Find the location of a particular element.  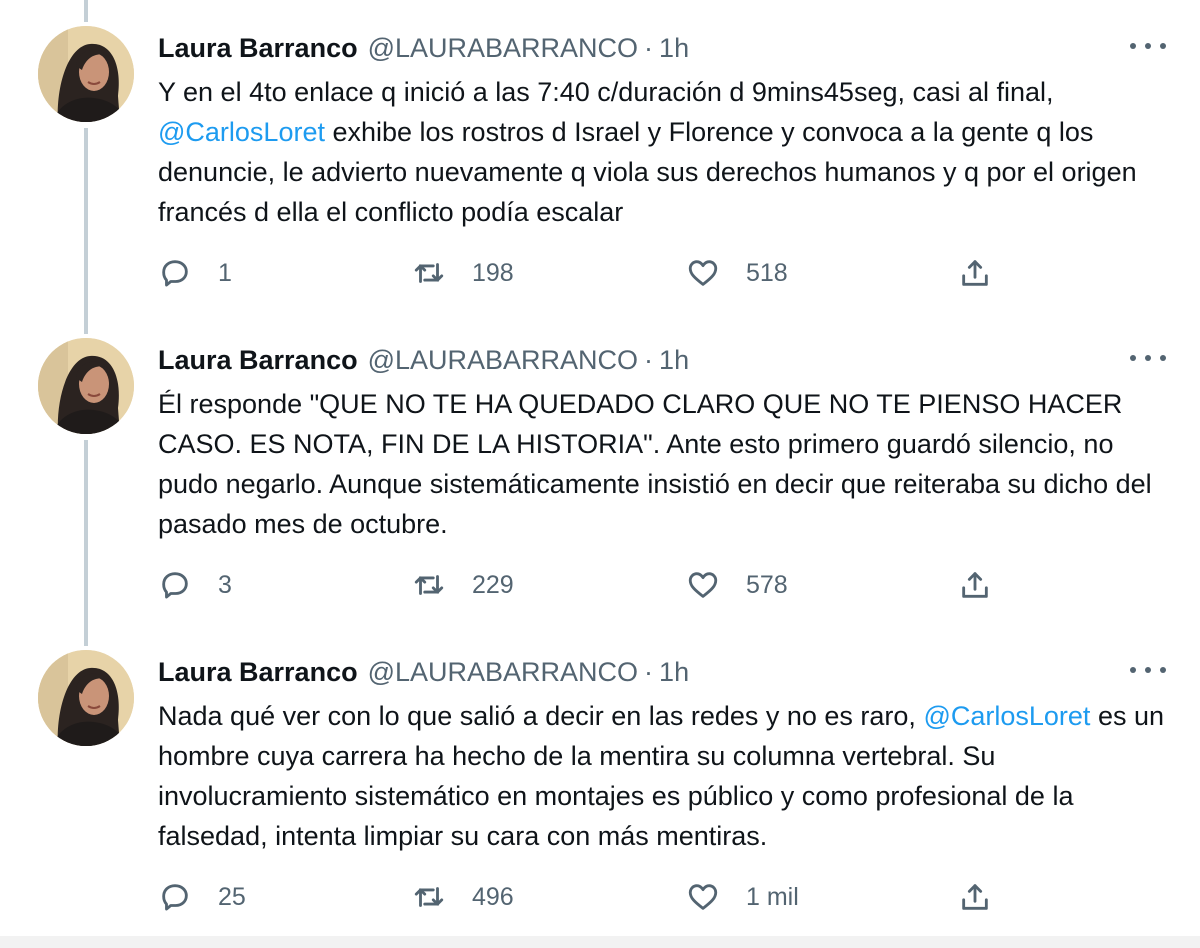

tweet-actions: 3 229 578 is located at coordinates (583, 585).